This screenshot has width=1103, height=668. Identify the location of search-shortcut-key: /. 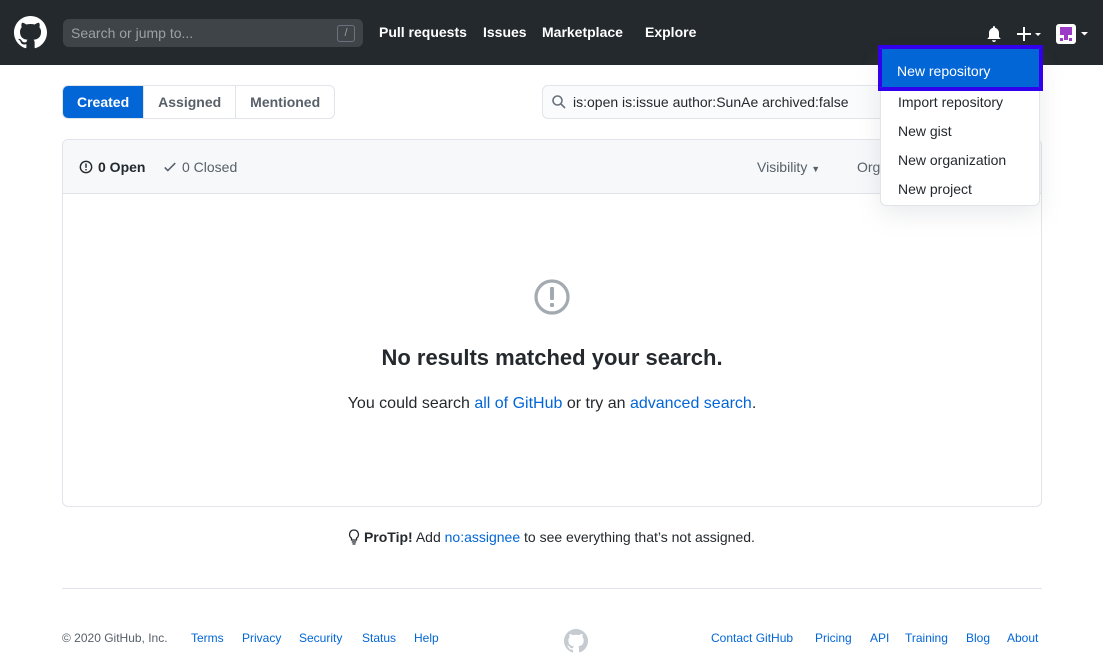
(346, 33).